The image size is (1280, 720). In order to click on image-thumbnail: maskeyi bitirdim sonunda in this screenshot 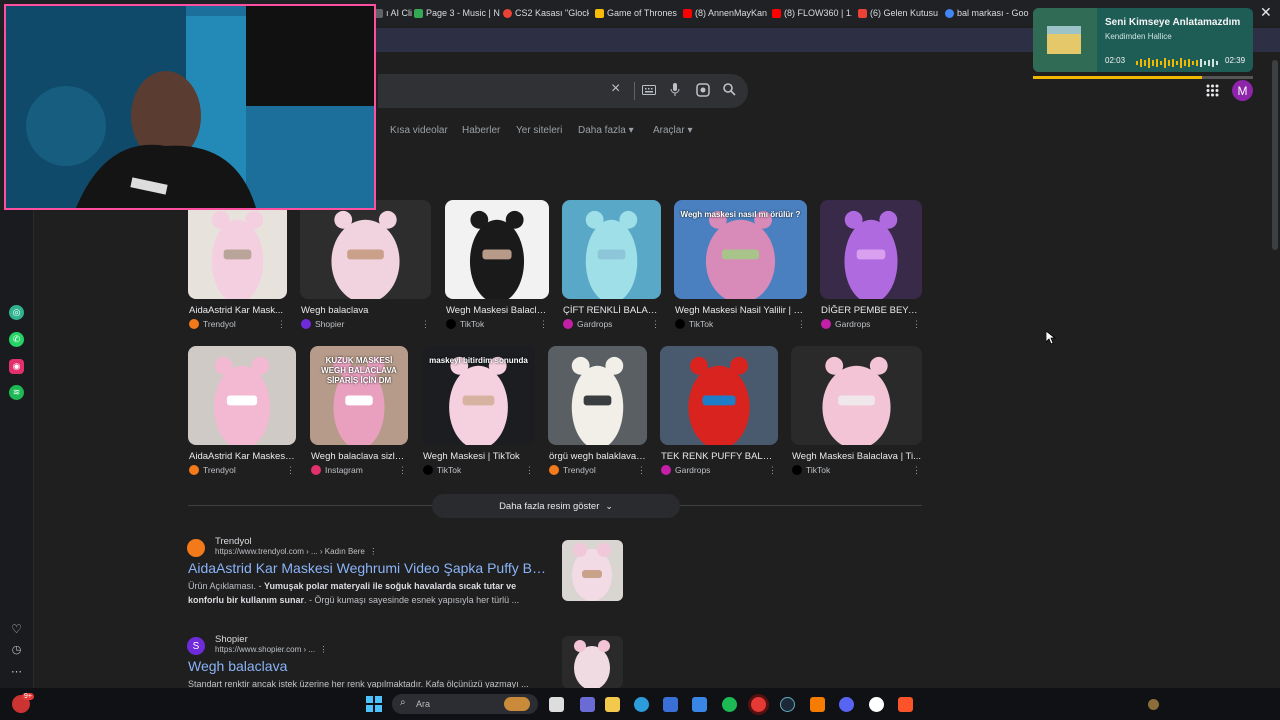, I will do `click(478, 395)`.